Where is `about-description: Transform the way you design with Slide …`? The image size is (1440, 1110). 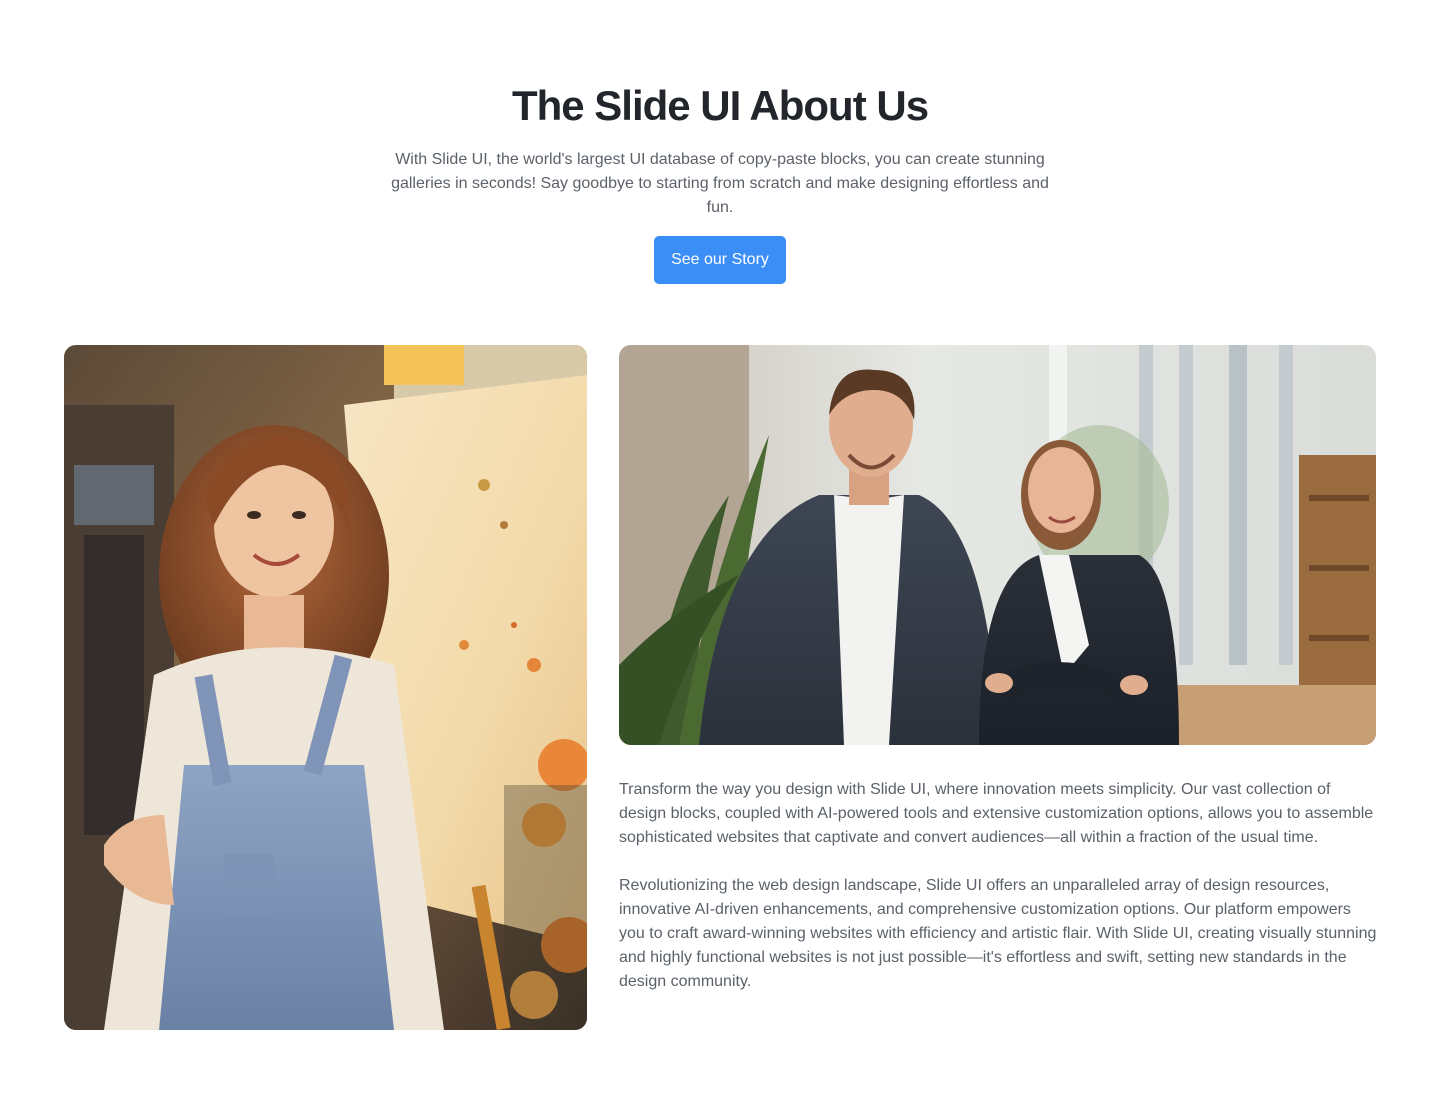
about-description: Transform the way you design with Slide … is located at coordinates (999, 886).